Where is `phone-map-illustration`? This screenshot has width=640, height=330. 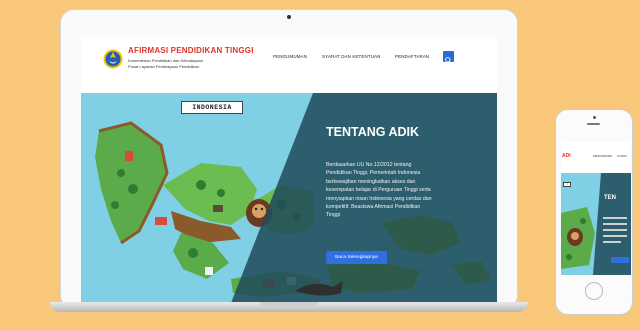 phone-map-illustration is located at coordinates (596, 224).